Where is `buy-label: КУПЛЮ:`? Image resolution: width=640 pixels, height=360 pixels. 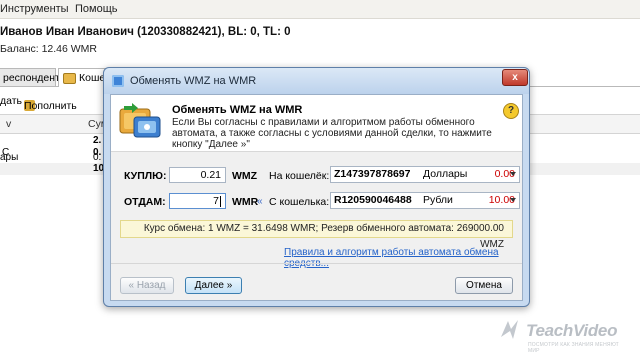 buy-label: КУПЛЮ: is located at coordinates (145, 176).